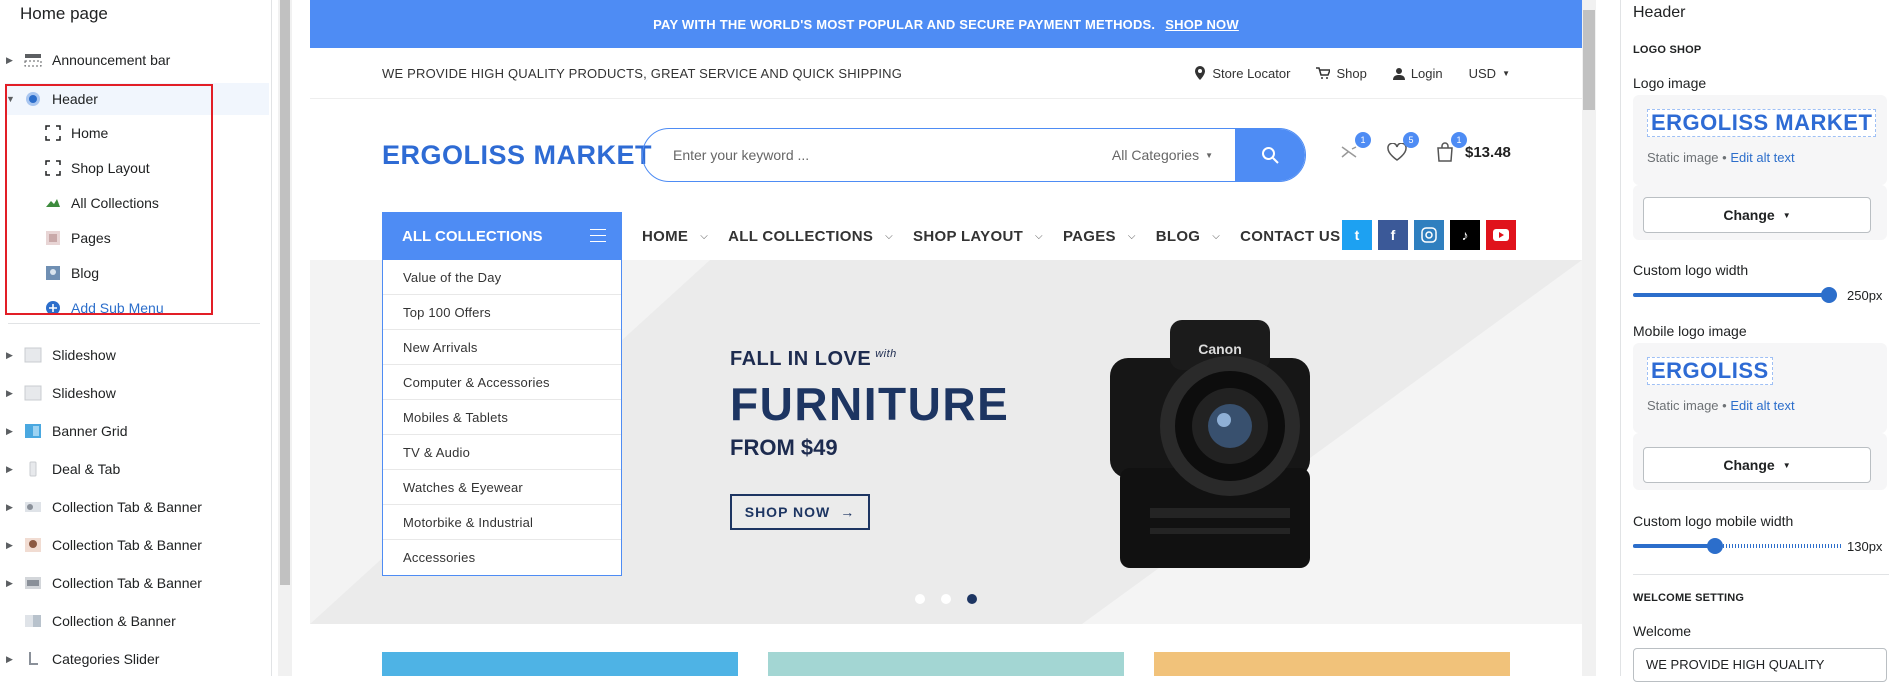  What do you see at coordinates (1242, 73) in the screenshot?
I see `store-locator-link: Store Locator` at bounding box center [1242, 73].